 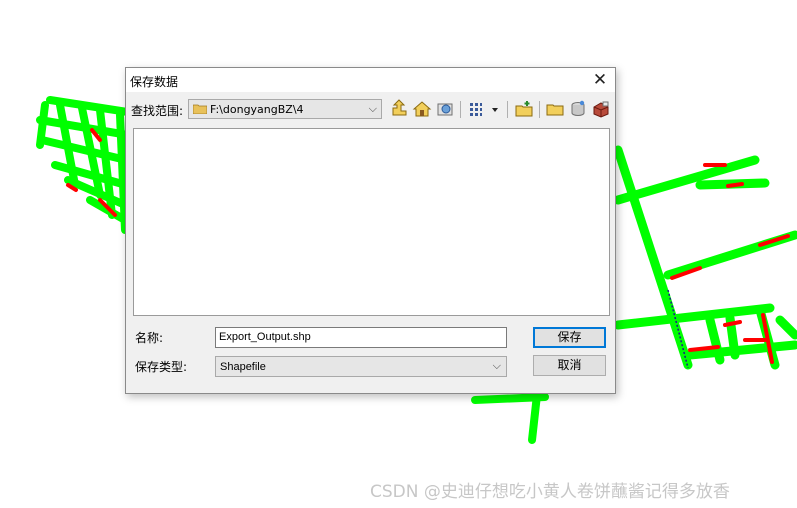 What do you see at coordinates (154, 82) in the screenshot?
I see `dialog-title: 保存数据` at bounding box center [154, 82].